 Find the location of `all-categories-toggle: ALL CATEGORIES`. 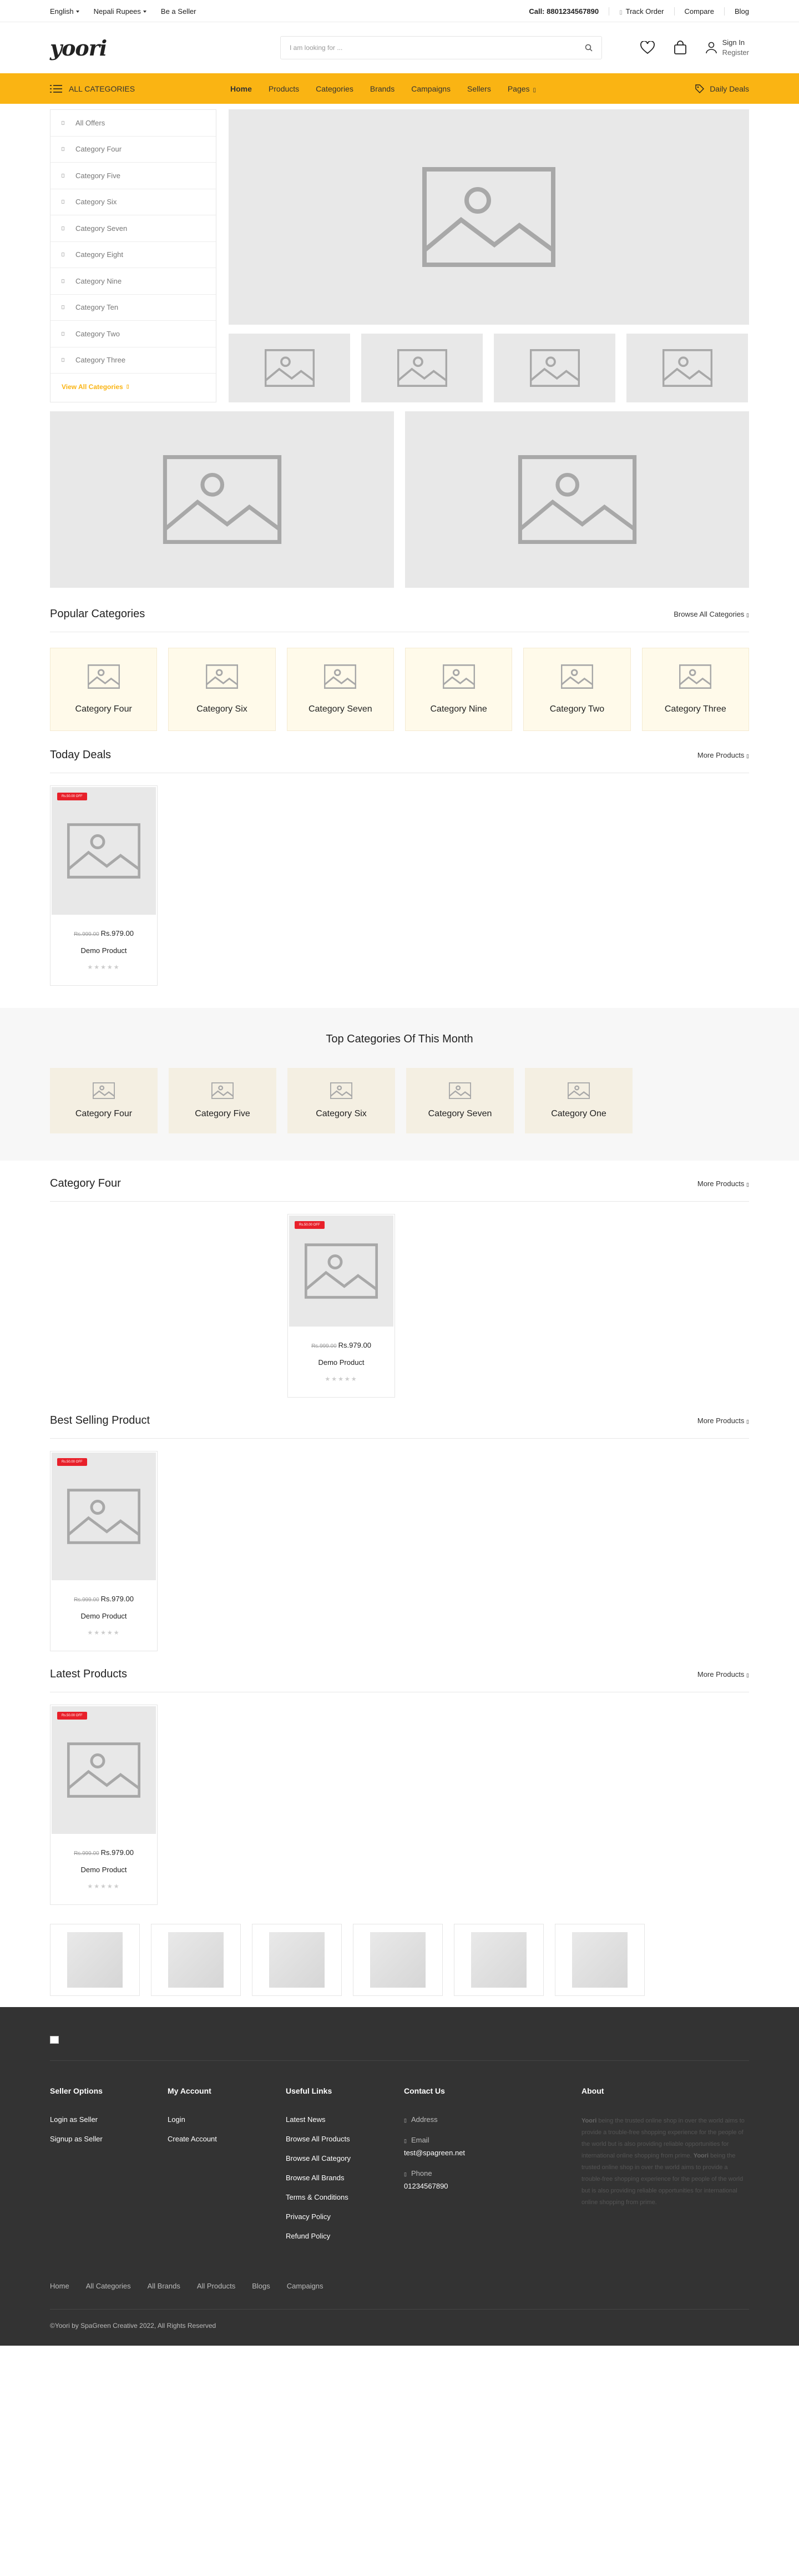

all-categories-toggle: ALL CATEGORIES is located at coordinates (138, 88).